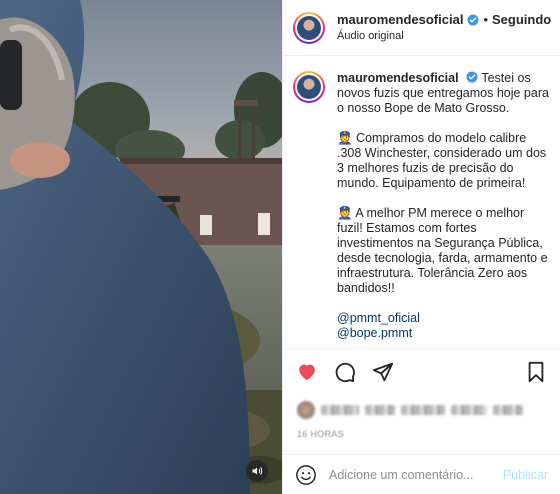  I want to click on caption-avatar, so click(309, 87).